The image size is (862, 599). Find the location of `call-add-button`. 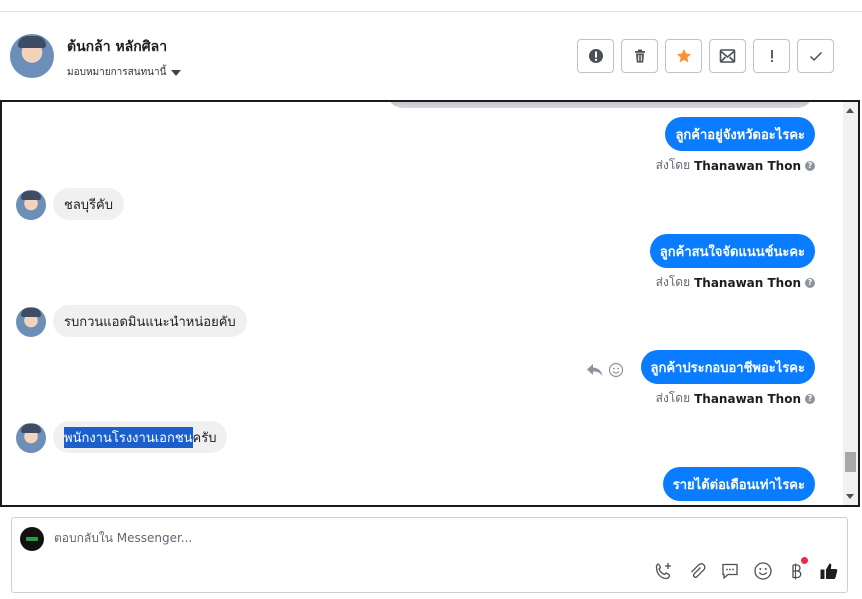

call-add-button is located at coordinates (663, 570).